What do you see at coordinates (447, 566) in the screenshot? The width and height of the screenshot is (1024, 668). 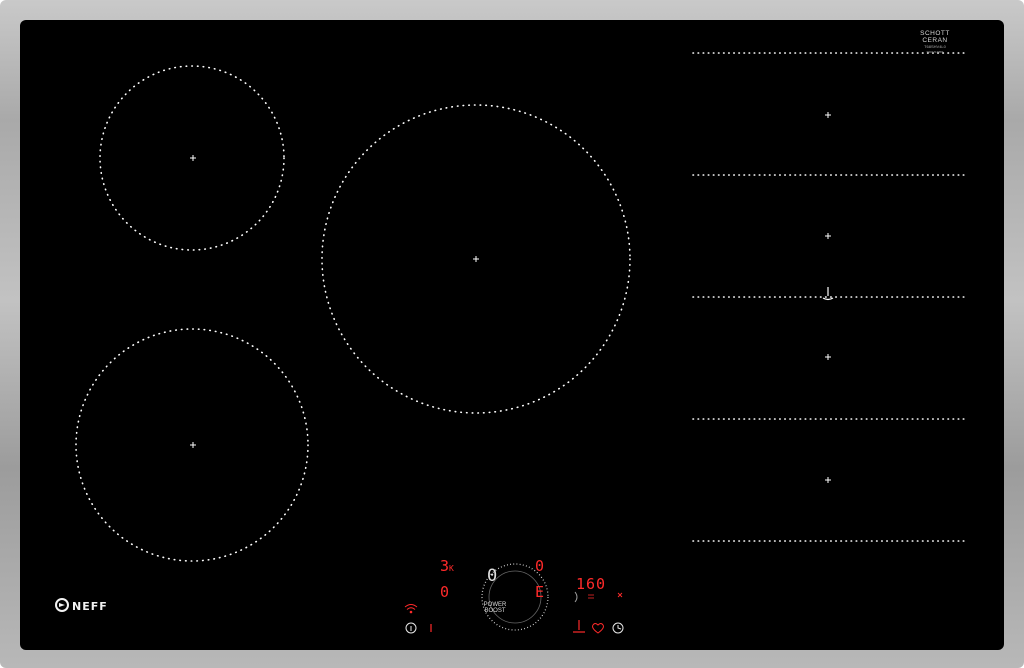 I see `zone-display-left-top: 3K` at bounding box center [447, 566].